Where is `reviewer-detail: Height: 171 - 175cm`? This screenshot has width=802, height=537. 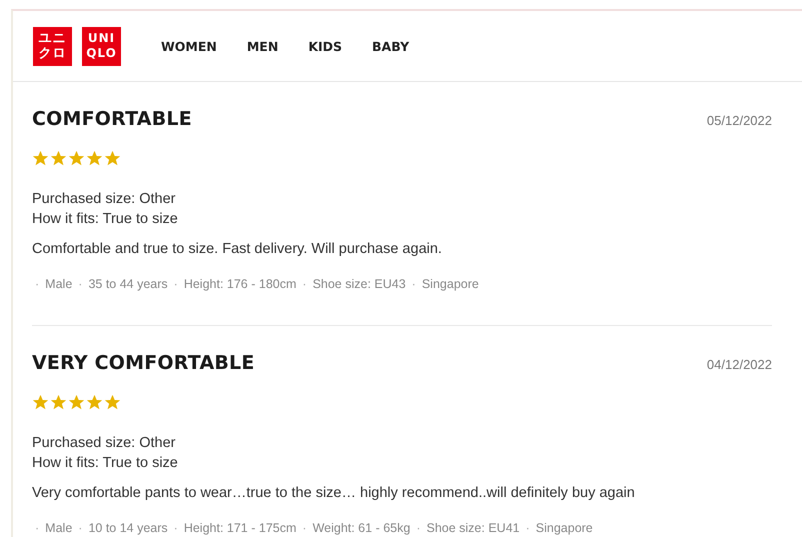 reviewer-detail: Height: 171 - 175cm is located at coordinates (240, 528).